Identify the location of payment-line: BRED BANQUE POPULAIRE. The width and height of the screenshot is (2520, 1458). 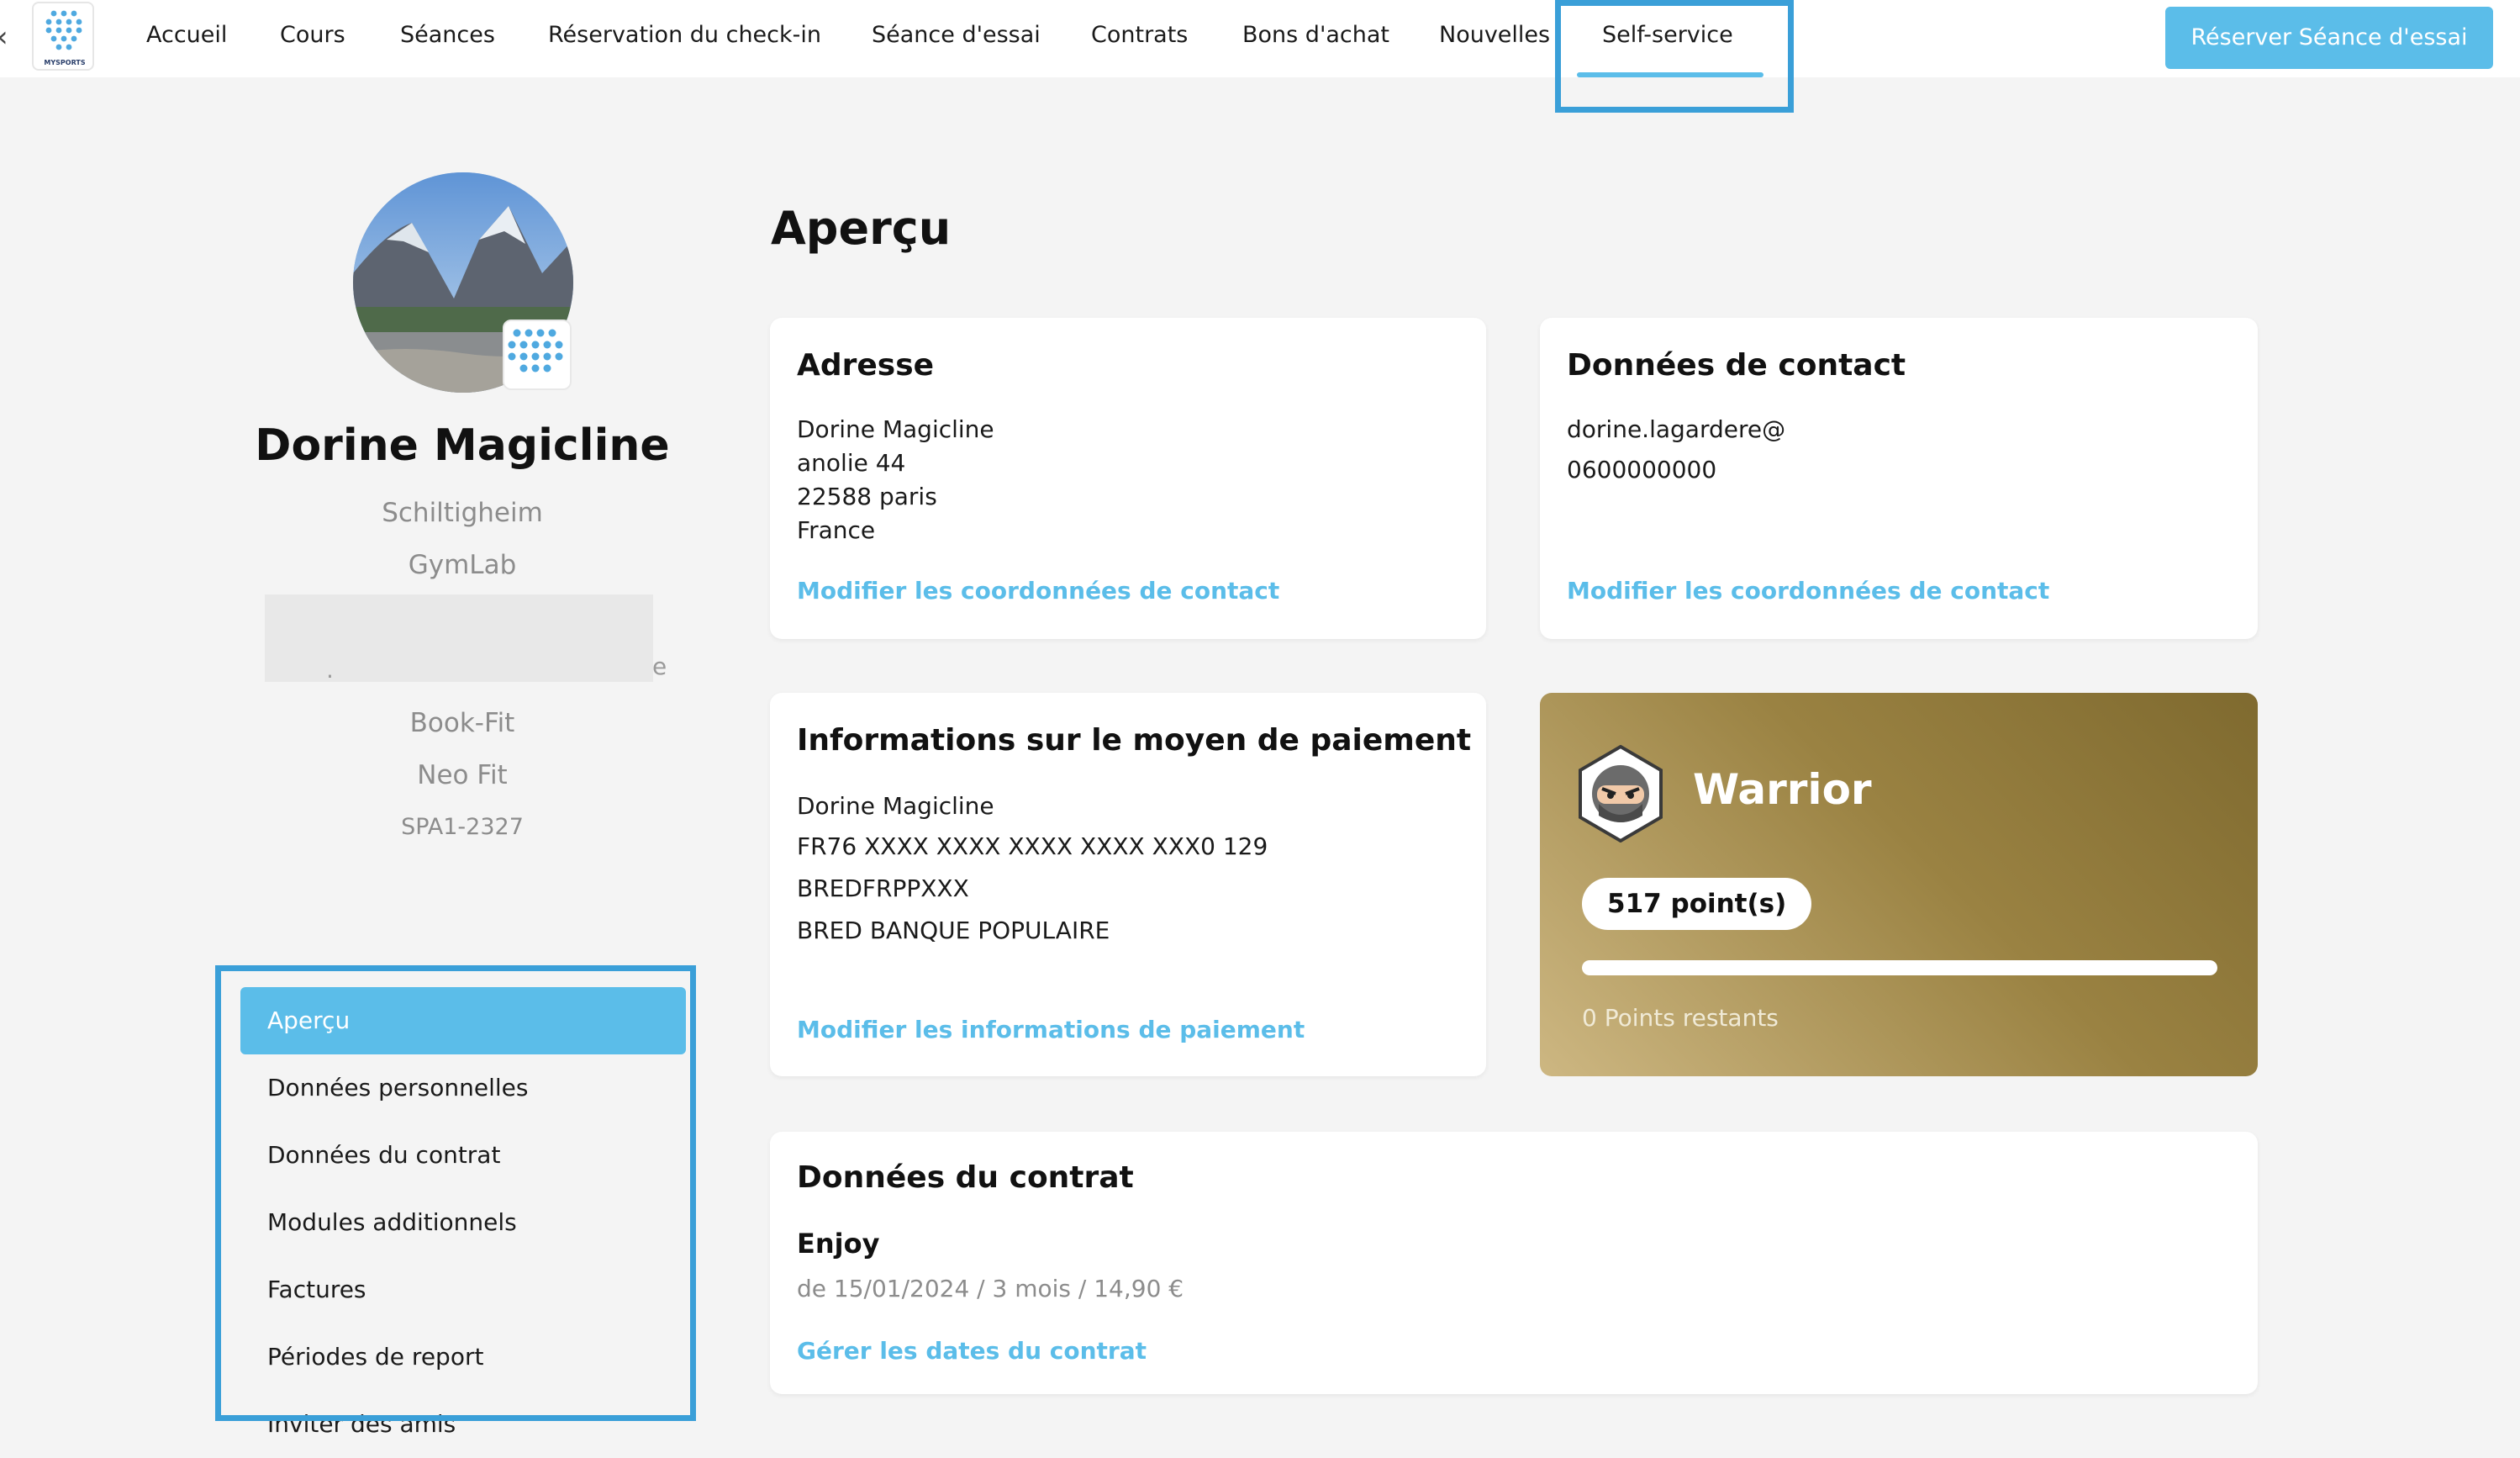
(953, 931).